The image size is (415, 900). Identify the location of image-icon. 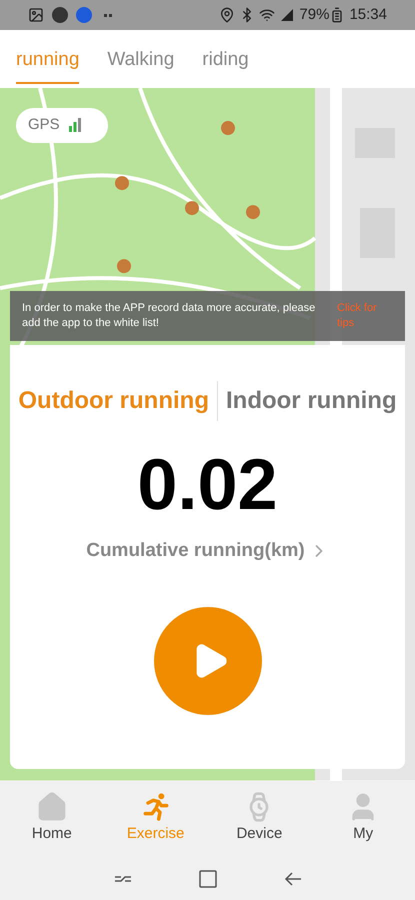
(36, 15).